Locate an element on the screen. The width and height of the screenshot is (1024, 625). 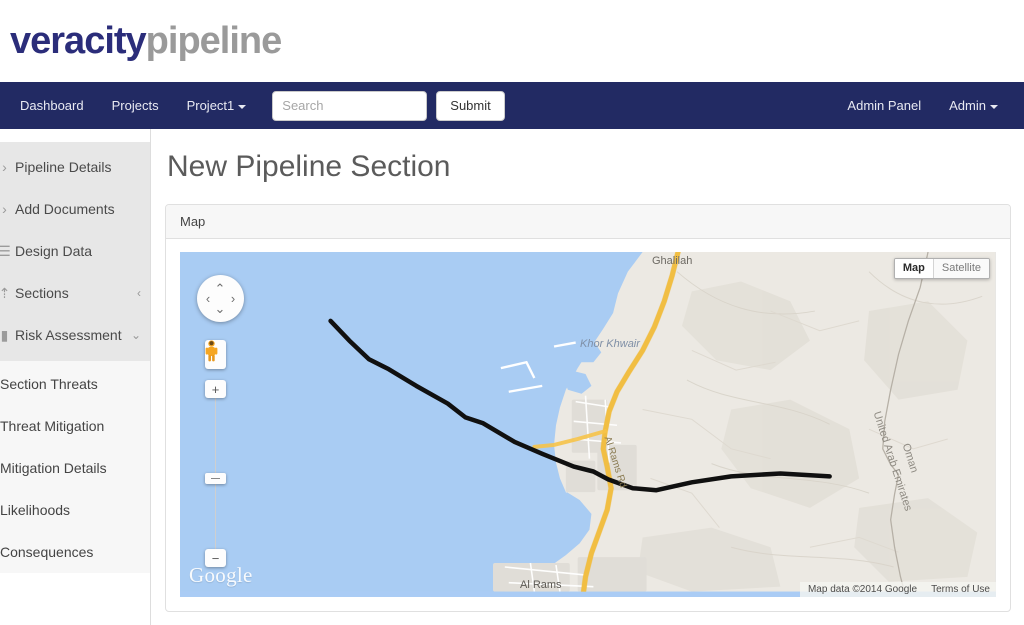
sidebar-item-mitigation-details: Mitigation Details is located at coordinates (75, 468).